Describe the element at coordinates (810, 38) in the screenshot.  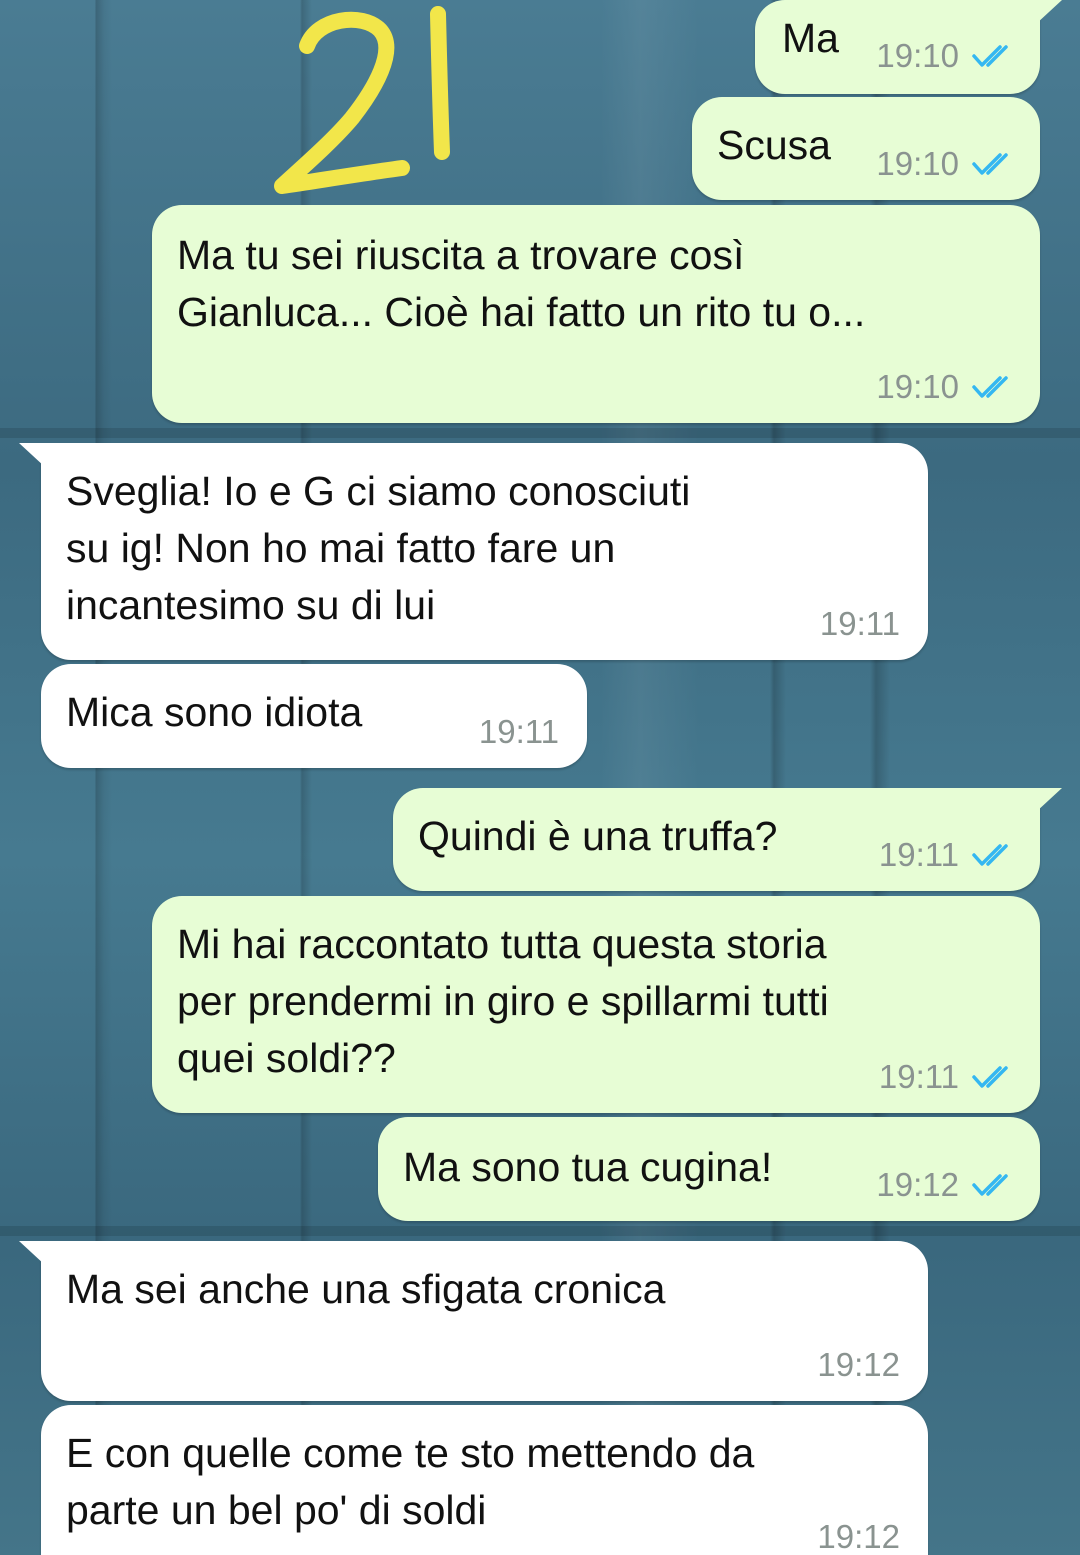
I see `message-text: Ma` at that location.